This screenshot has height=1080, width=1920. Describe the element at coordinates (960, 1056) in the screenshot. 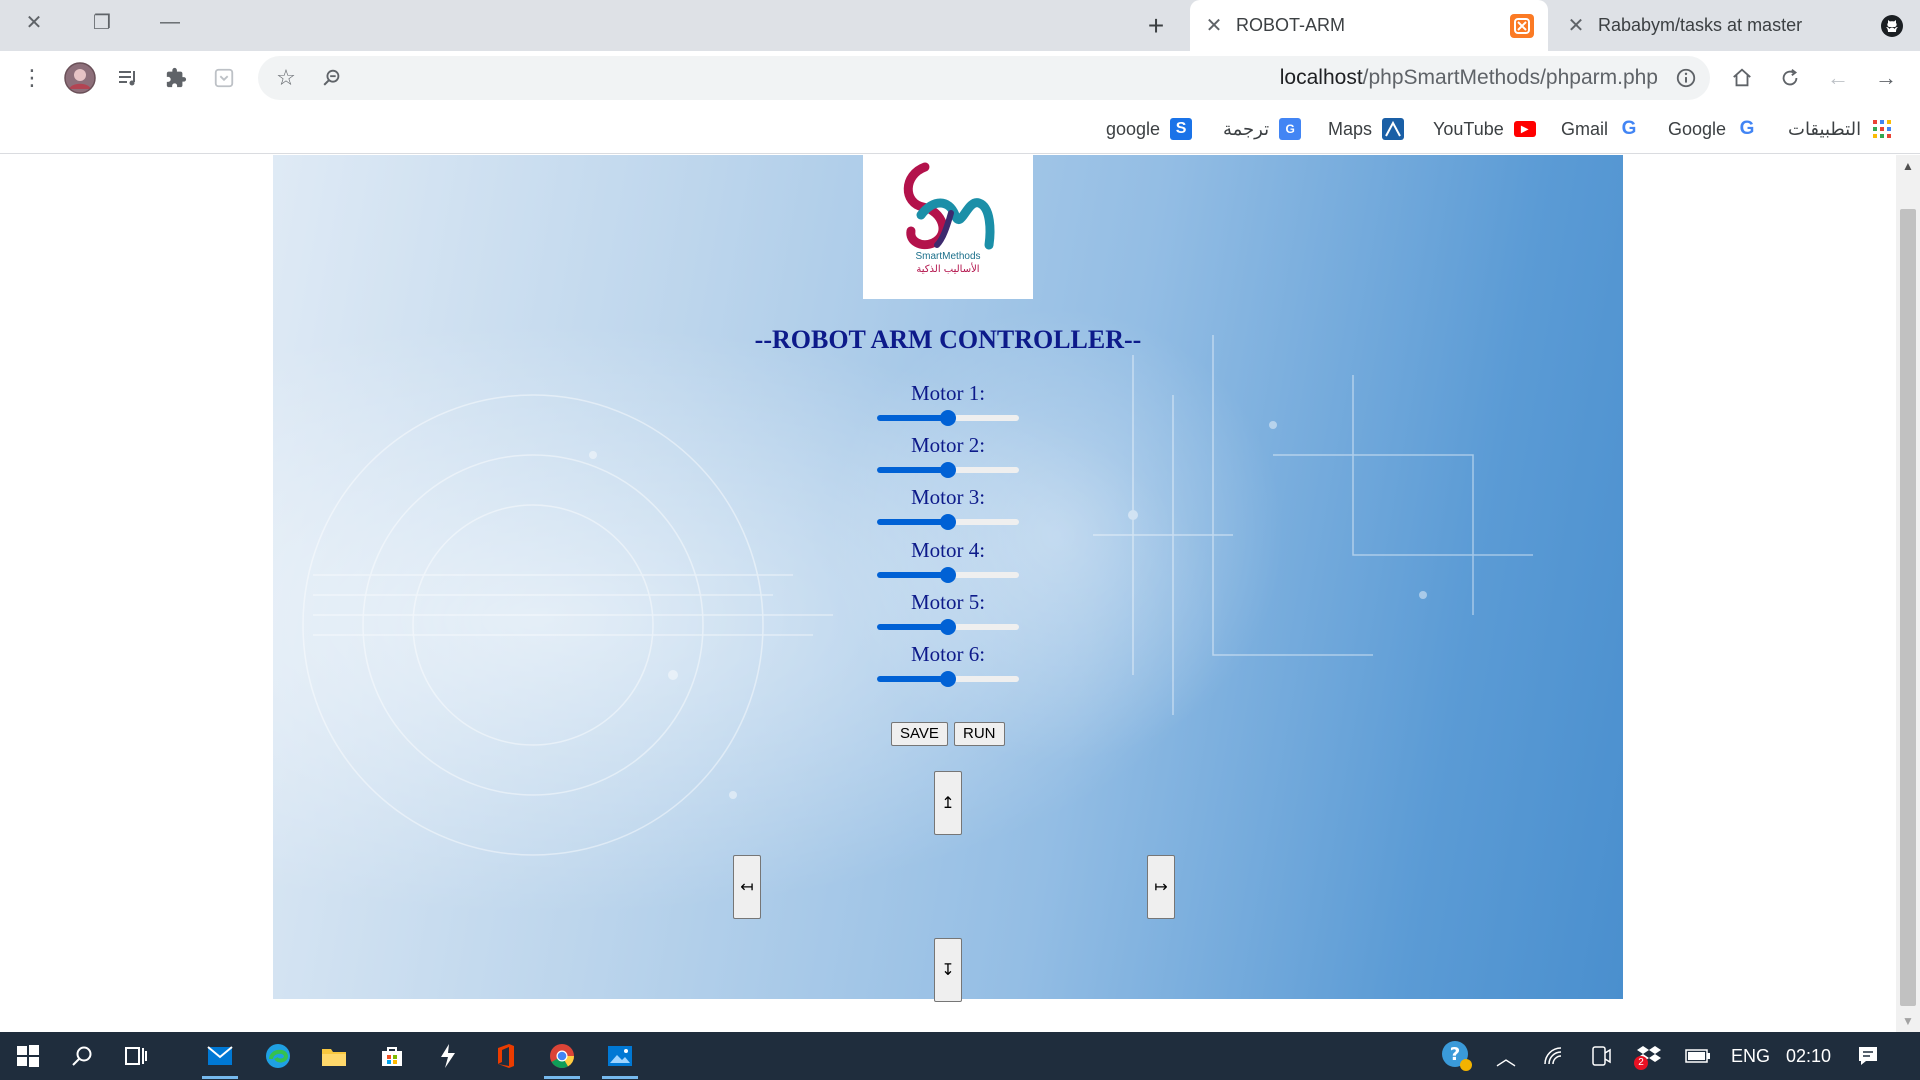

I see `windows-taskbar: ? ︿ 2 ENG 02:10` at that location.